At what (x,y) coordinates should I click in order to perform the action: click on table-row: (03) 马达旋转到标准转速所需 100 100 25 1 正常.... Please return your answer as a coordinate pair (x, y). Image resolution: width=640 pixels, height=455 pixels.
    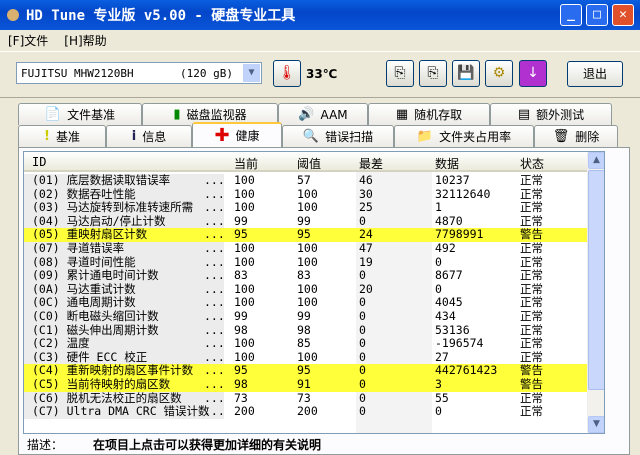
    Looking at the image, I should click on (306, 208).